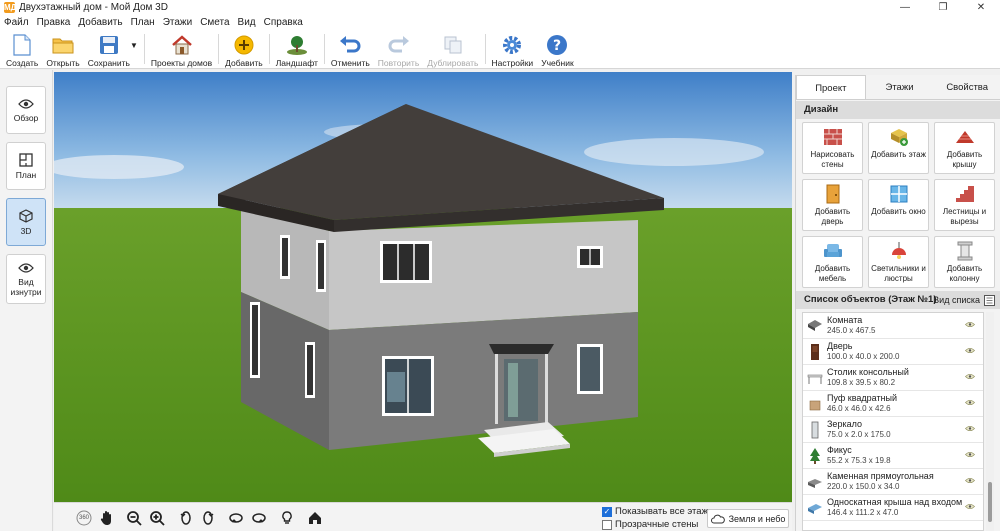  I want to click on add-column-button: Добавить колонну, so click(964, 262).